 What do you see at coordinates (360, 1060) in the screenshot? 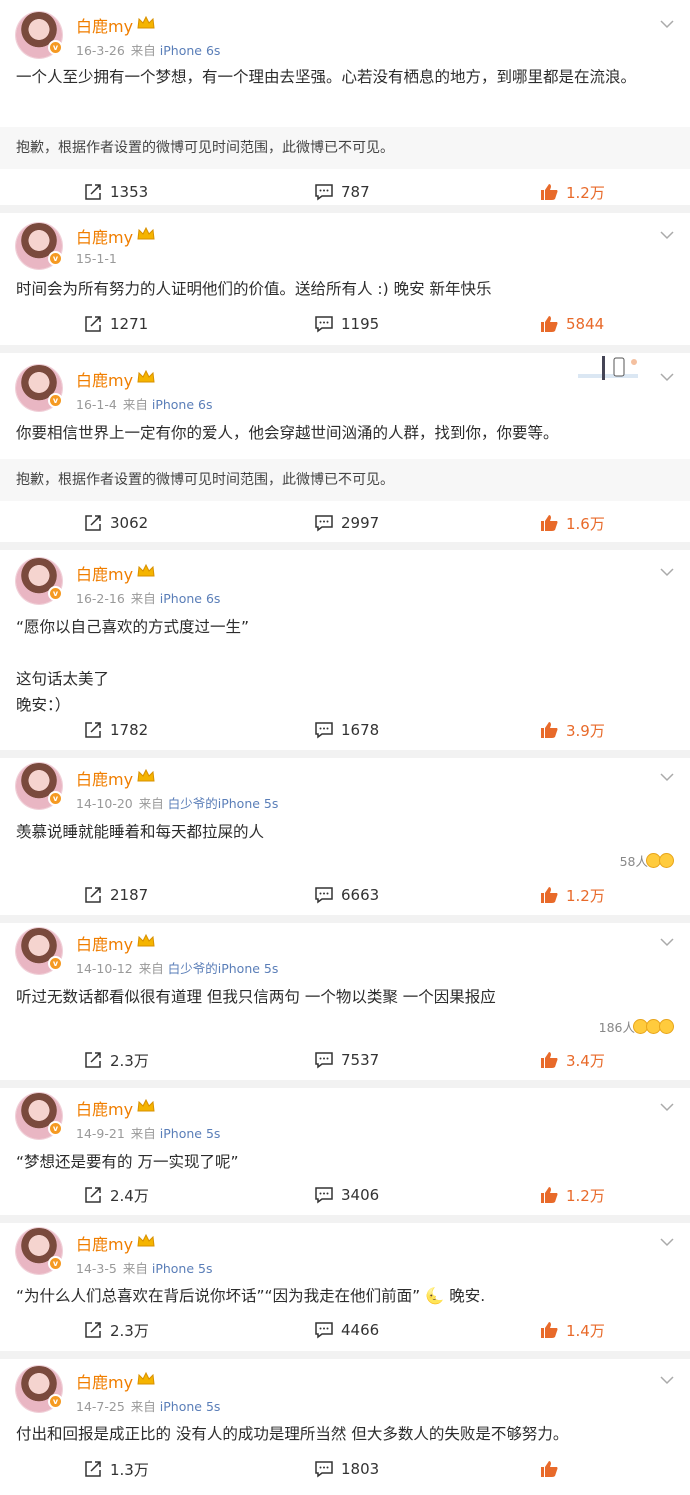
I see `comment-count: 7537` at bounding box center [360, 1060].